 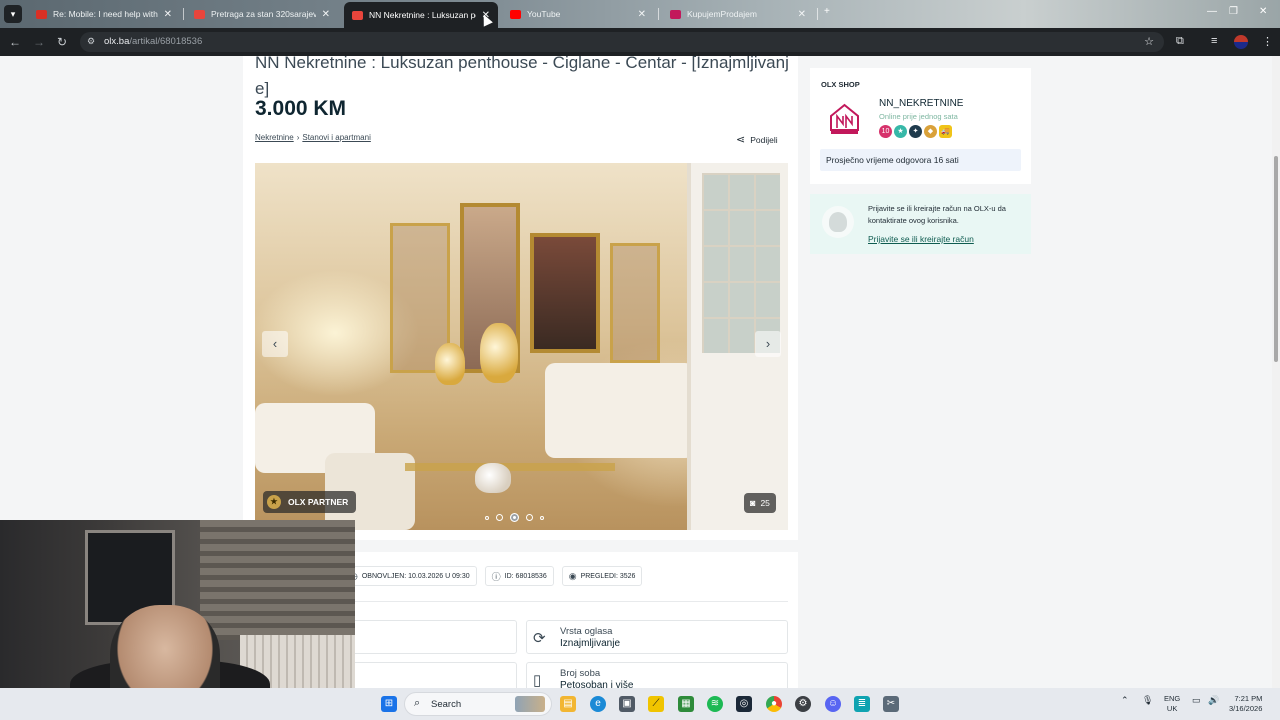 What do you see at coordinates (1241, 42) in the screenshot?
I see `profile-avatar` at bounding box center [1241, 42].